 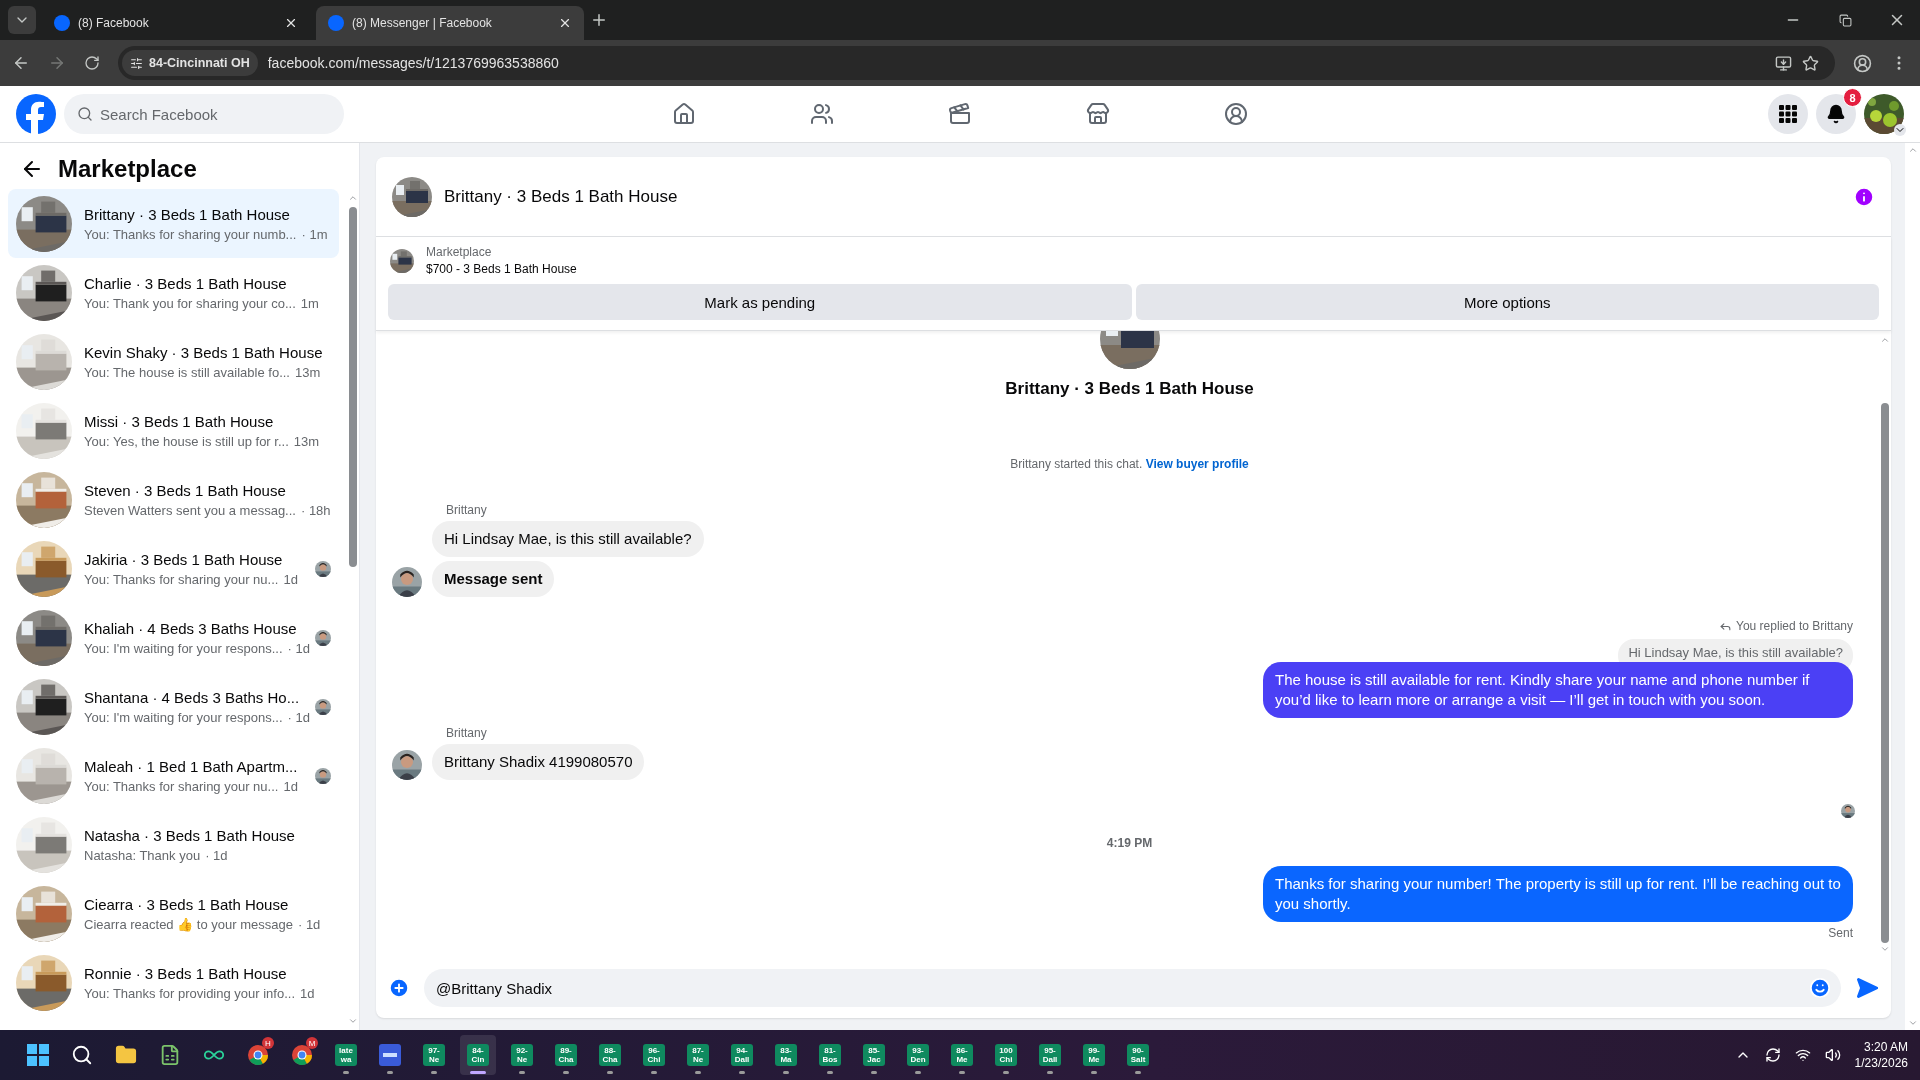 What do you see at coordinates (610, 1055) in the screenshot?
I see `app-tile: 88- Cha` at bounding box center [610, 1055].